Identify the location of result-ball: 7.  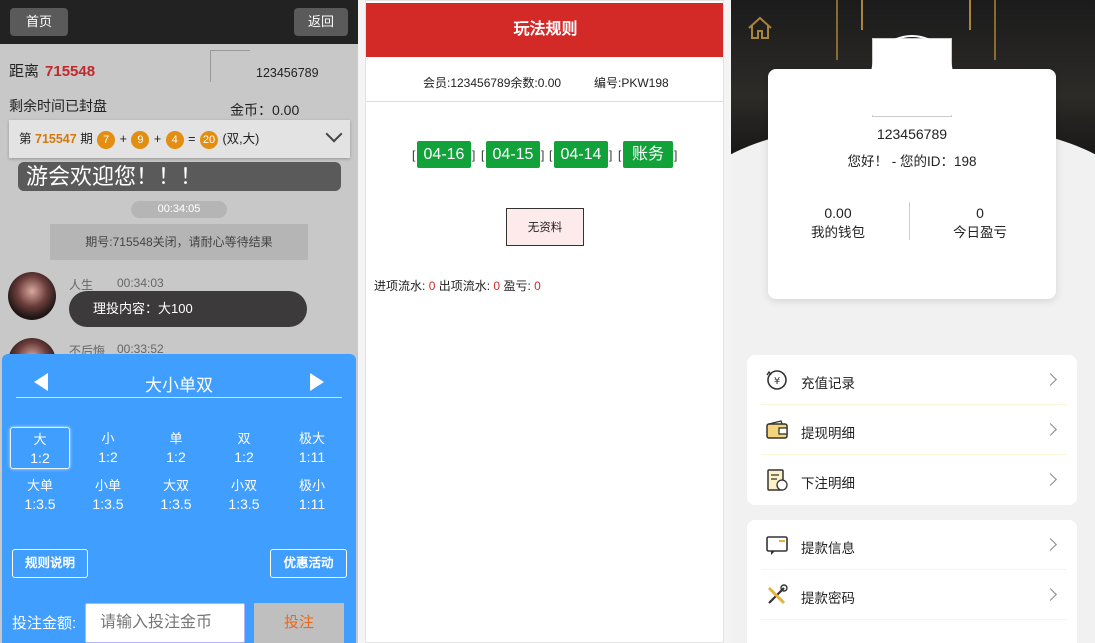
(106, 139).